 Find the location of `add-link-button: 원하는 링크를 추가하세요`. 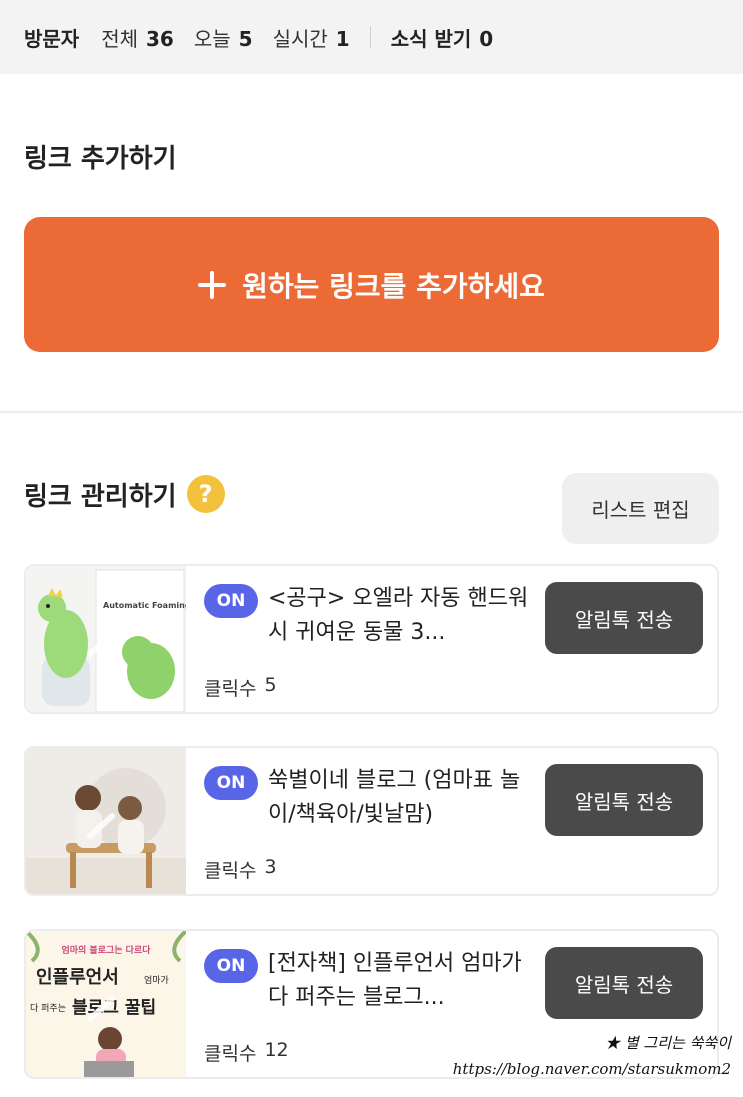

add-link-button: 원하는 링크를 추가하세요 is located at coordinates (371, 284).